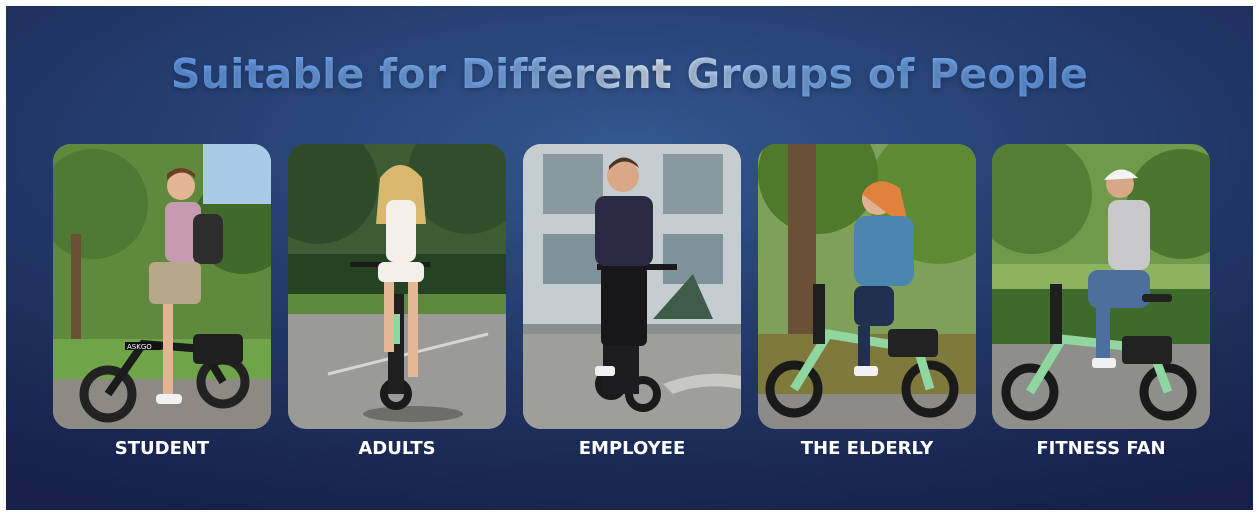 The image size is (1259, 516). What do you see at coordinates (867, 286) in the screenshot?
I see `elderly-photo` at bounding box center [867, 286].